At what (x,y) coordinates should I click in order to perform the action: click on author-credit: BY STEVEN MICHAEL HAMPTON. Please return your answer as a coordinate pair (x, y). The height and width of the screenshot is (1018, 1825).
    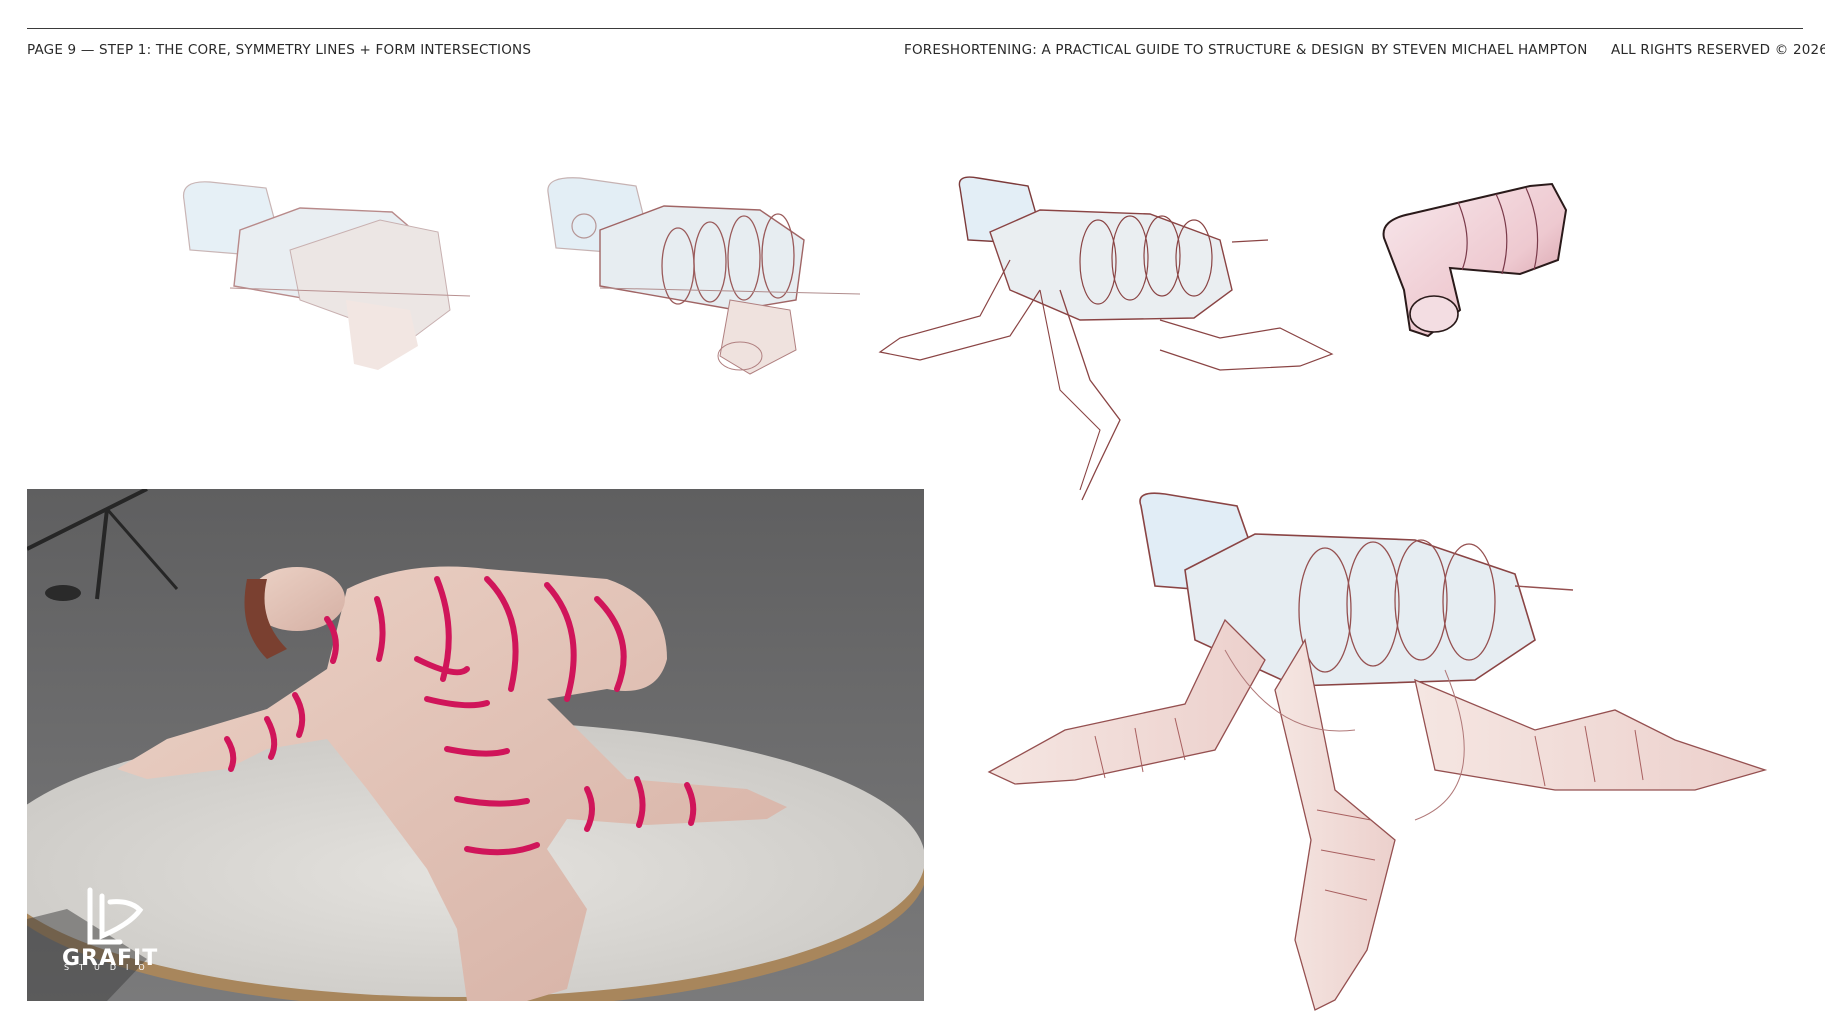
    Looking at the image, I should click on (1479, 50).